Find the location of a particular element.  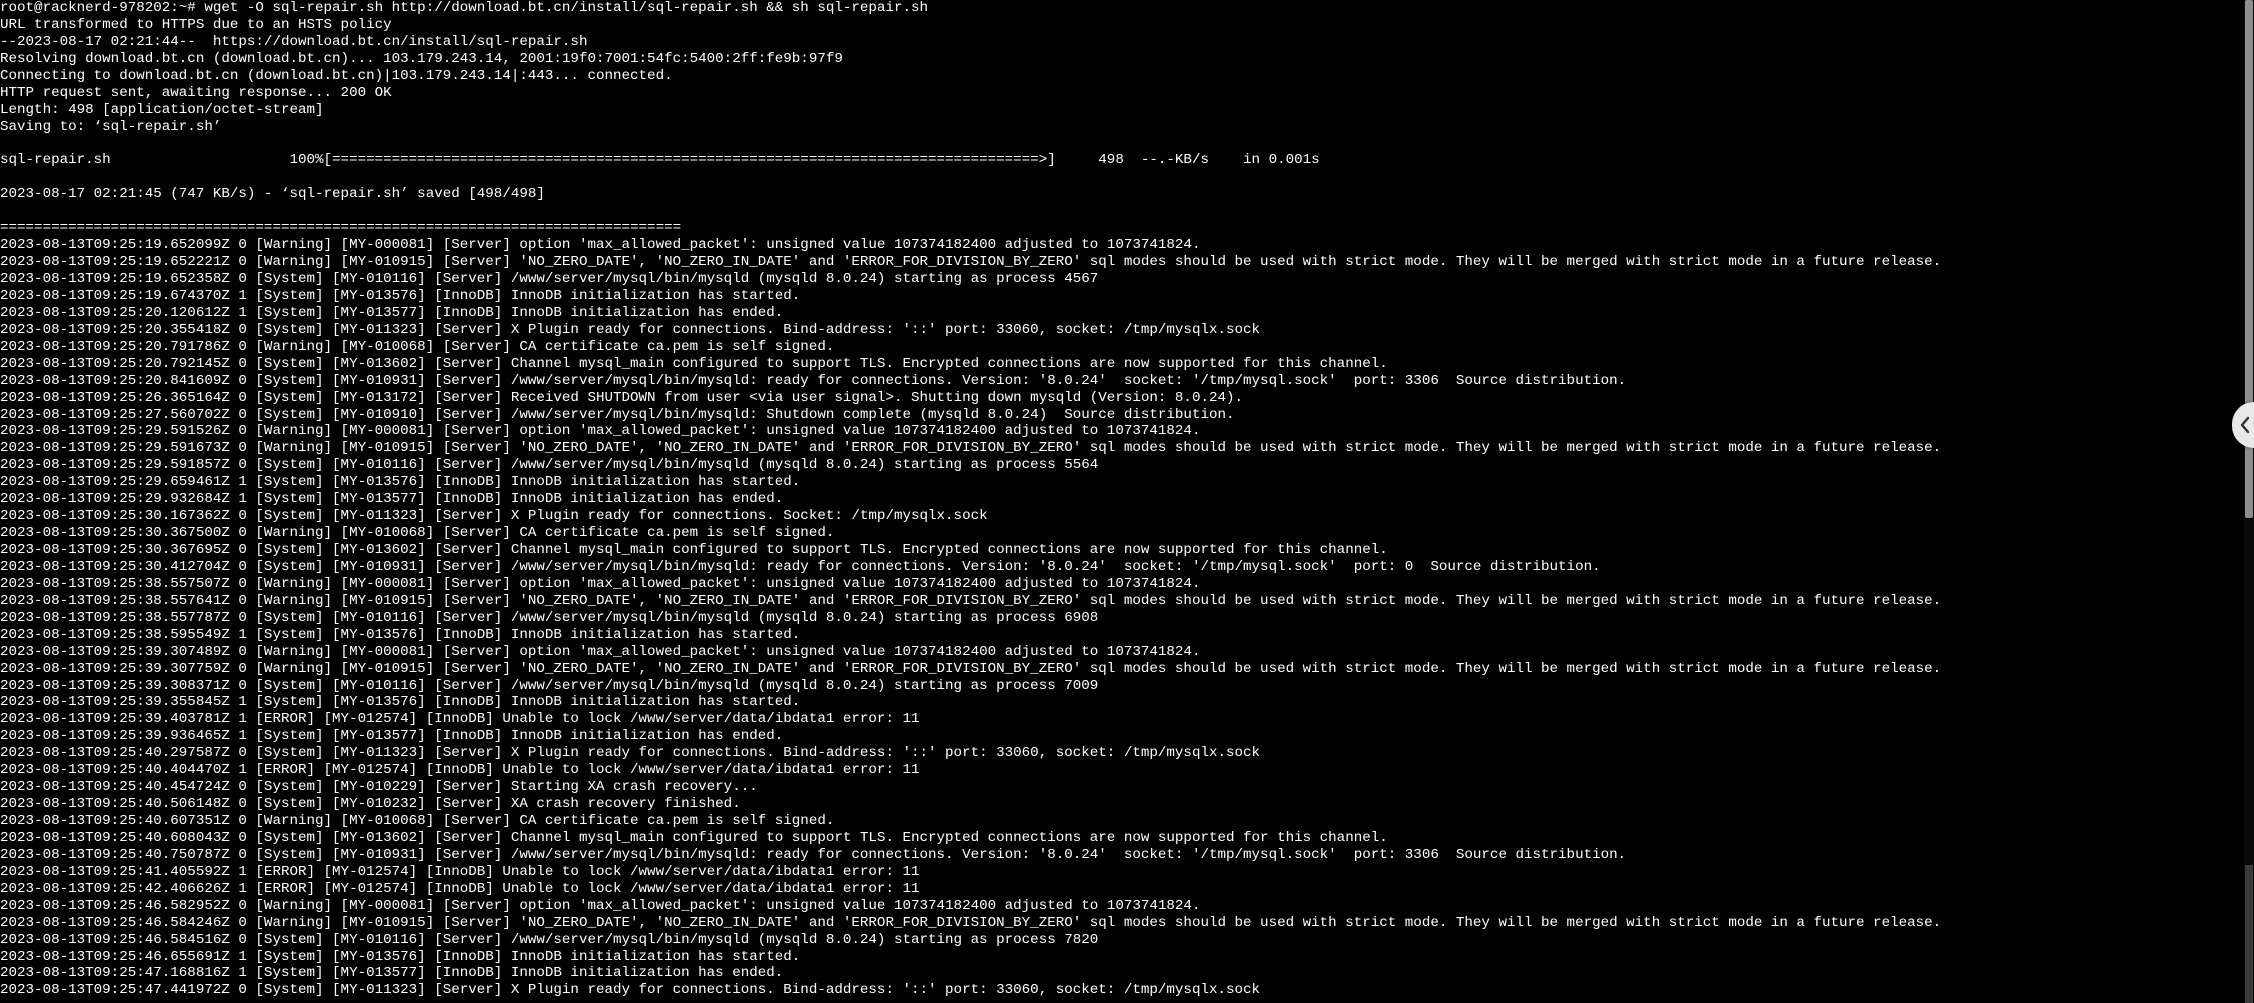

scrollbar-track-lower is located at coordinates (2249, 934).